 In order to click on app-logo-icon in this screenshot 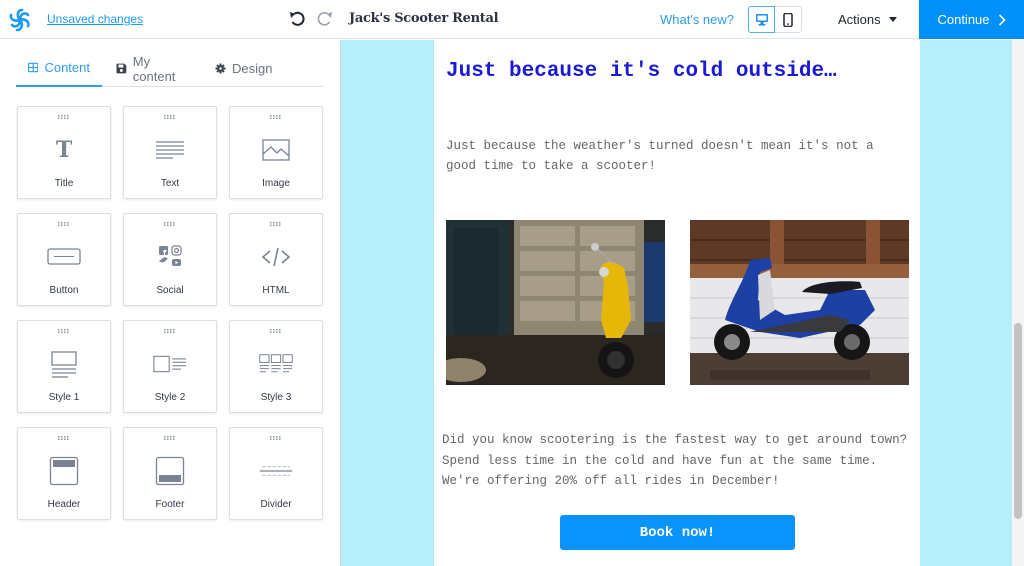, I will do `click(20, 20)`.